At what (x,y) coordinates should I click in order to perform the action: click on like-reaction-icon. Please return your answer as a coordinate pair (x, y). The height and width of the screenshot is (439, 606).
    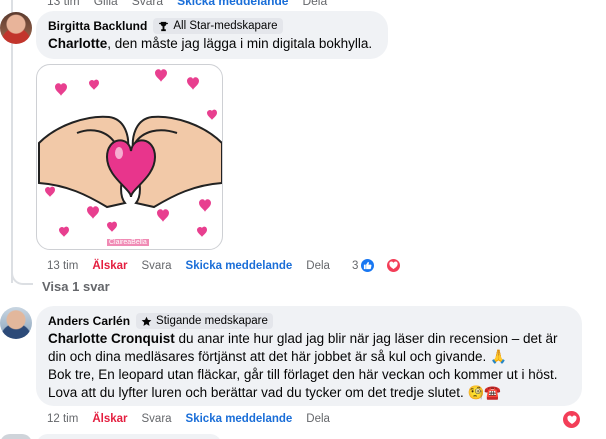
    Looking at the image, I should click on (368, 265).